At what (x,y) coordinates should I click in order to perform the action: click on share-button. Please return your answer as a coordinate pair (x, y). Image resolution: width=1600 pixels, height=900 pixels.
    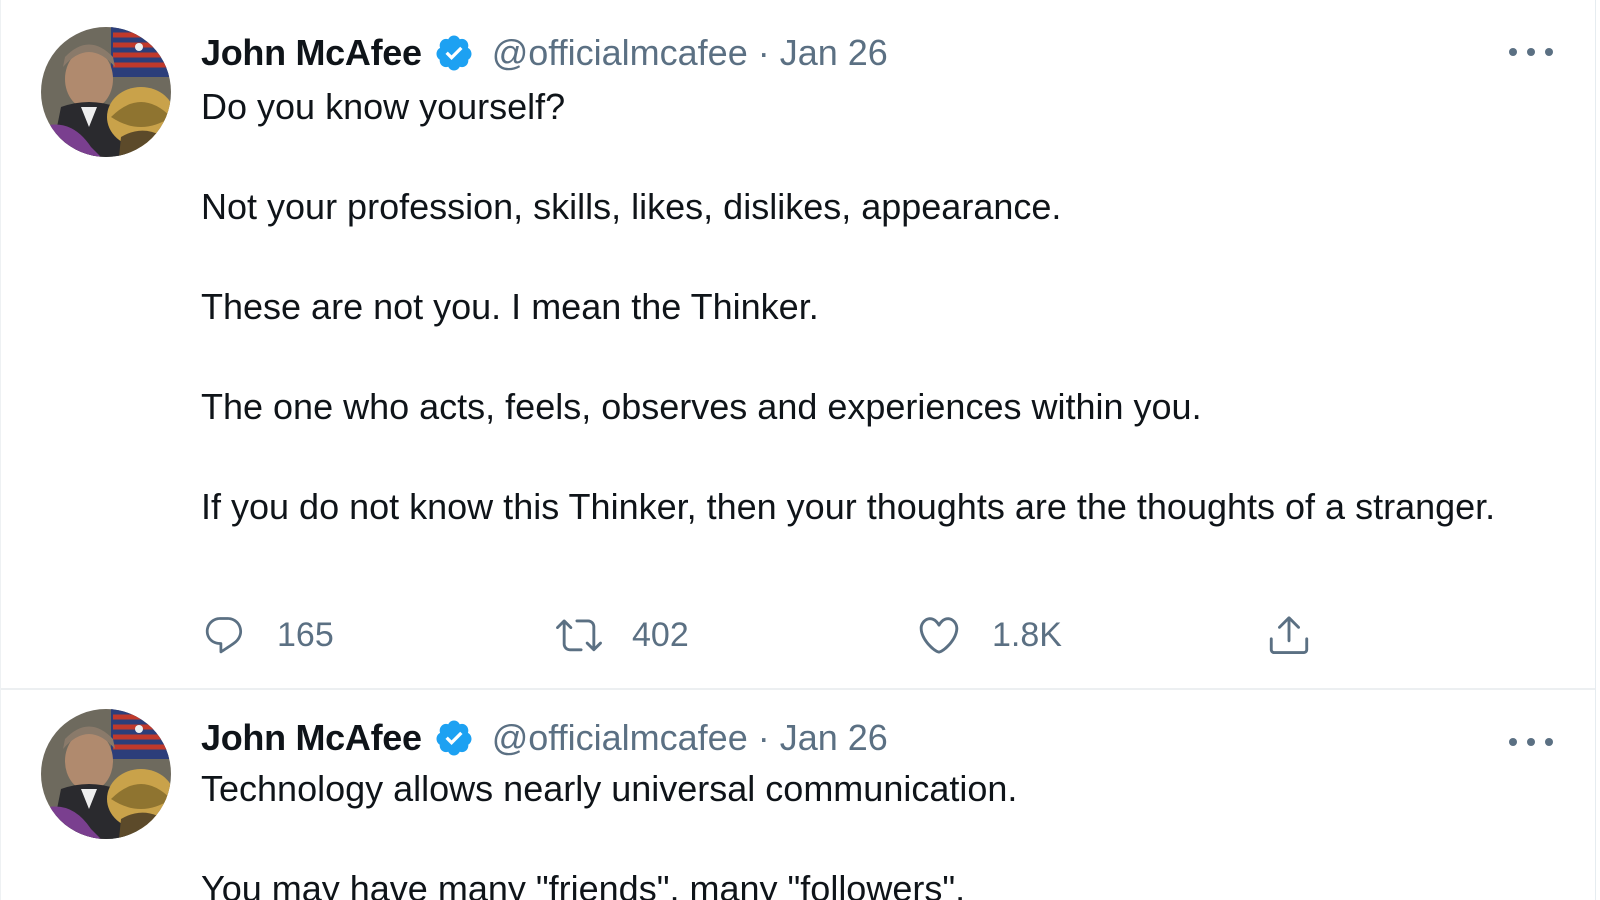
    Looking at the image, I should click on (1289, 635).